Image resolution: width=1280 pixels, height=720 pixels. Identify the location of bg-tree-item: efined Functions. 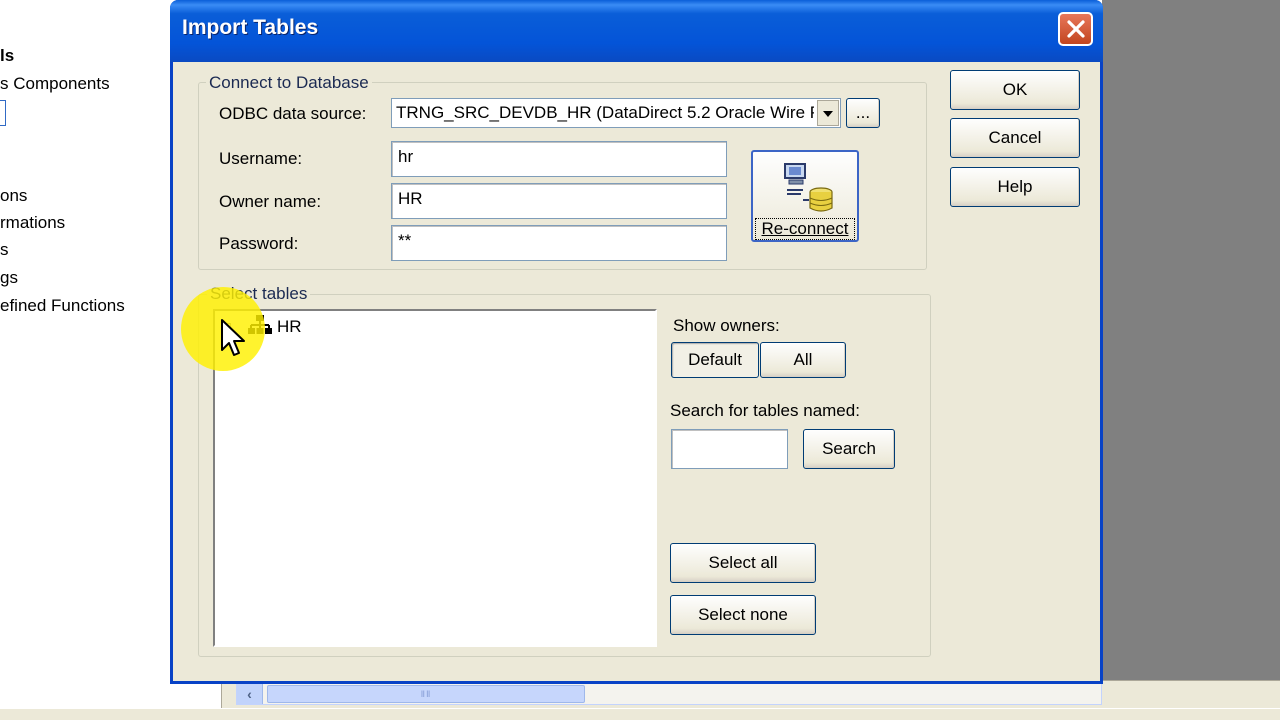
(62, 306).